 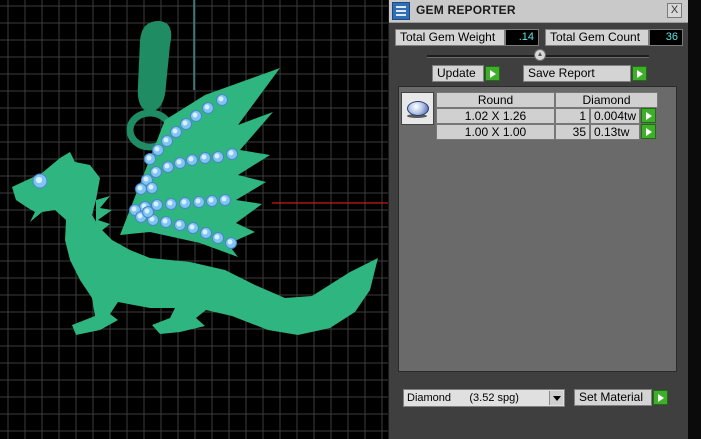 I want to click on chevron-down-icon, so click(x=556, y=398).